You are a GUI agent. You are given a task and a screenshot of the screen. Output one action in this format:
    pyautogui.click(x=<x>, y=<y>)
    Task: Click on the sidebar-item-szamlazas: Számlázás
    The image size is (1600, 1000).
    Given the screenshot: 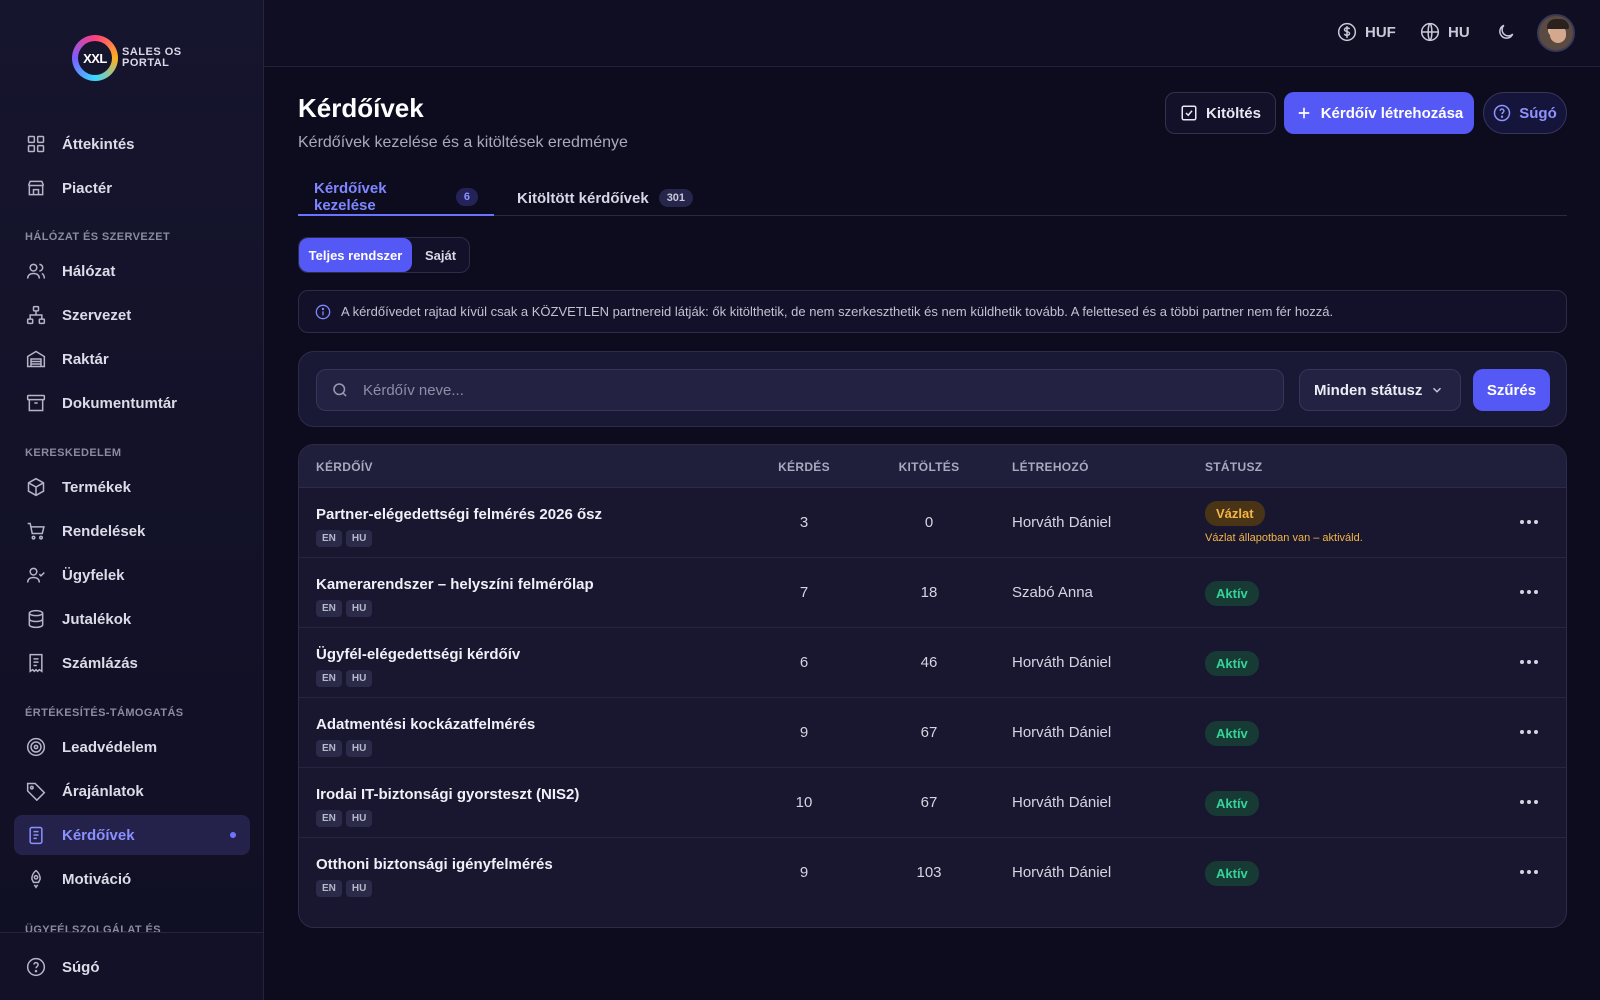 What is the action you would take?
    pyautogui.click(x=132, y=663)
    